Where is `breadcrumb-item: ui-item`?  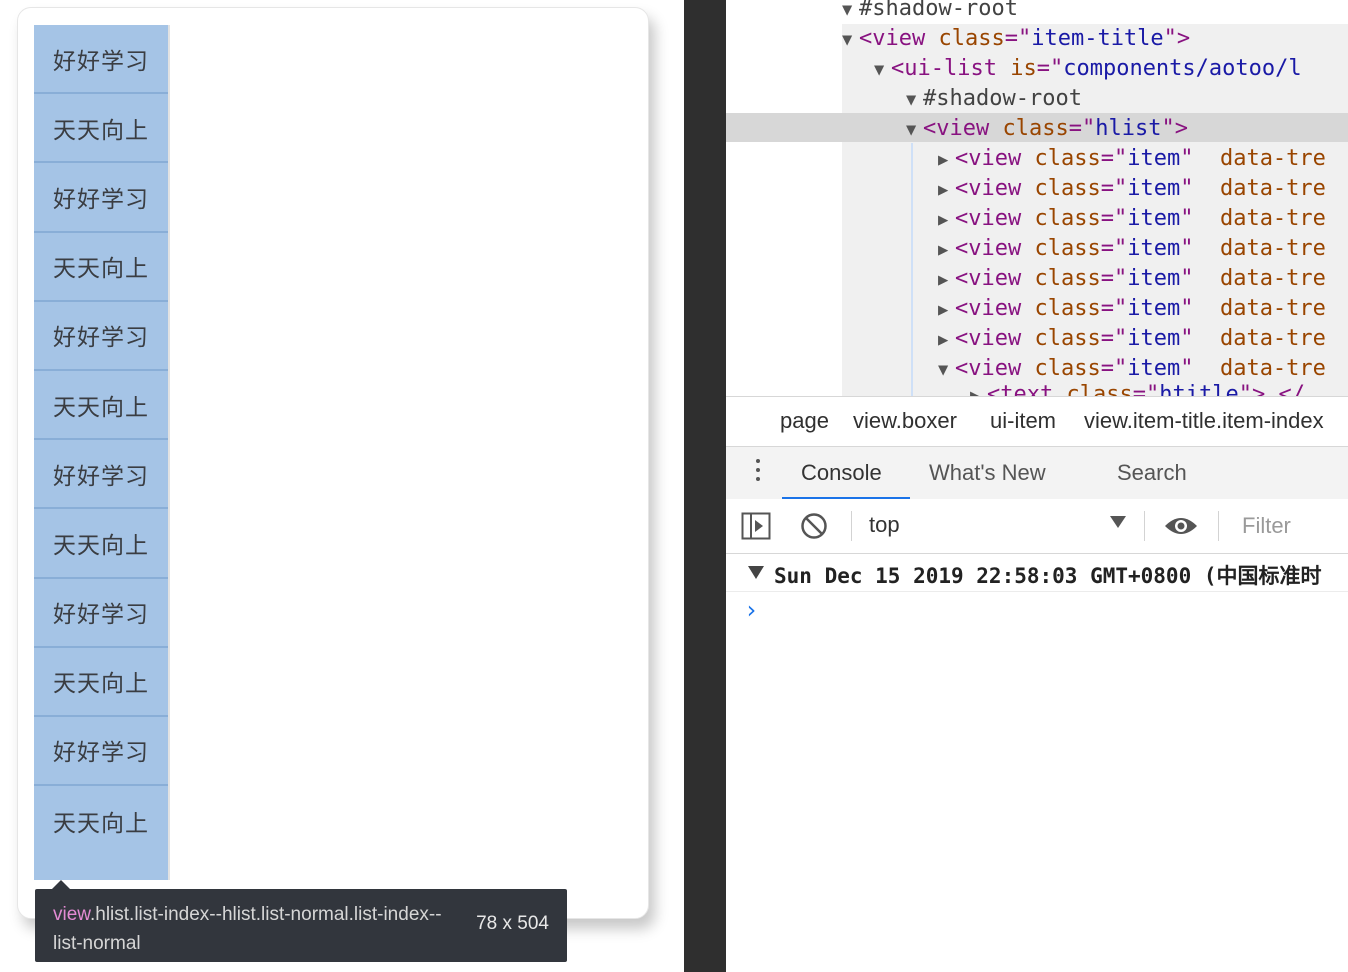
breadcrumb-item: ui-item is located at coordinates (1023, 421).